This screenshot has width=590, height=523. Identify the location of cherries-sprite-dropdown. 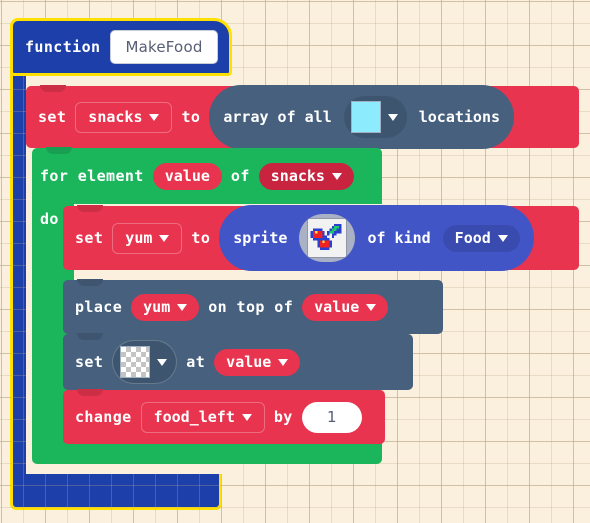
(327, 238).